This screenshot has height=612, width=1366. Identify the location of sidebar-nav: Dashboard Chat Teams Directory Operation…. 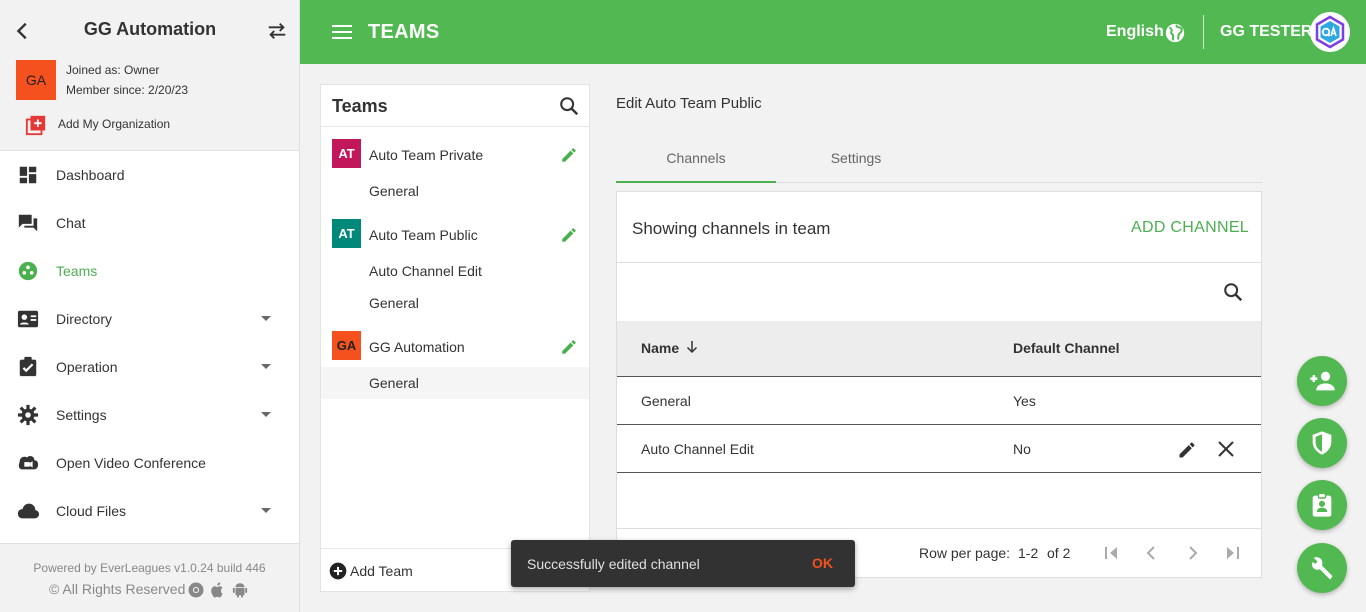
(149, 343).